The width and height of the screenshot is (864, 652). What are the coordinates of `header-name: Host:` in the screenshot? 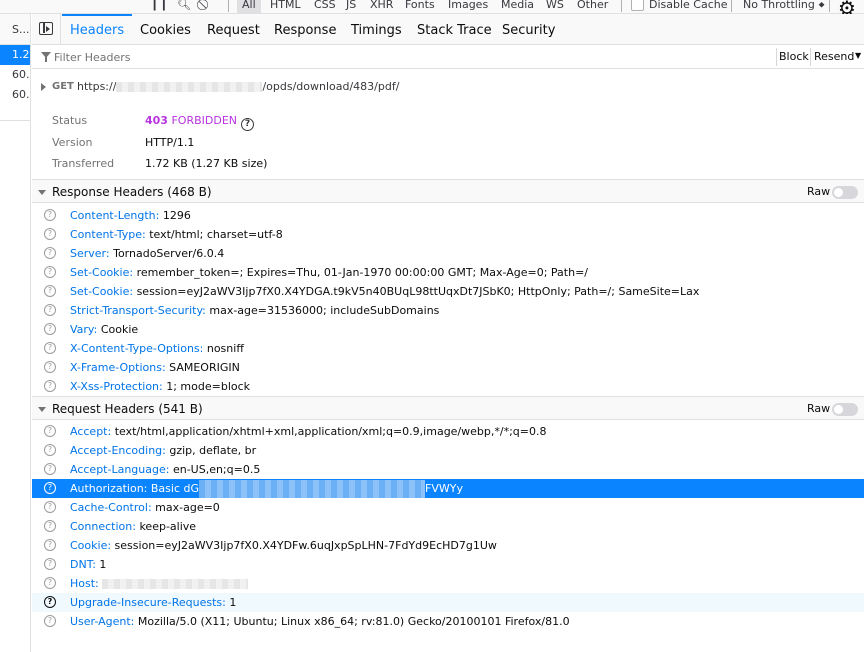 It's located at (159, 583).